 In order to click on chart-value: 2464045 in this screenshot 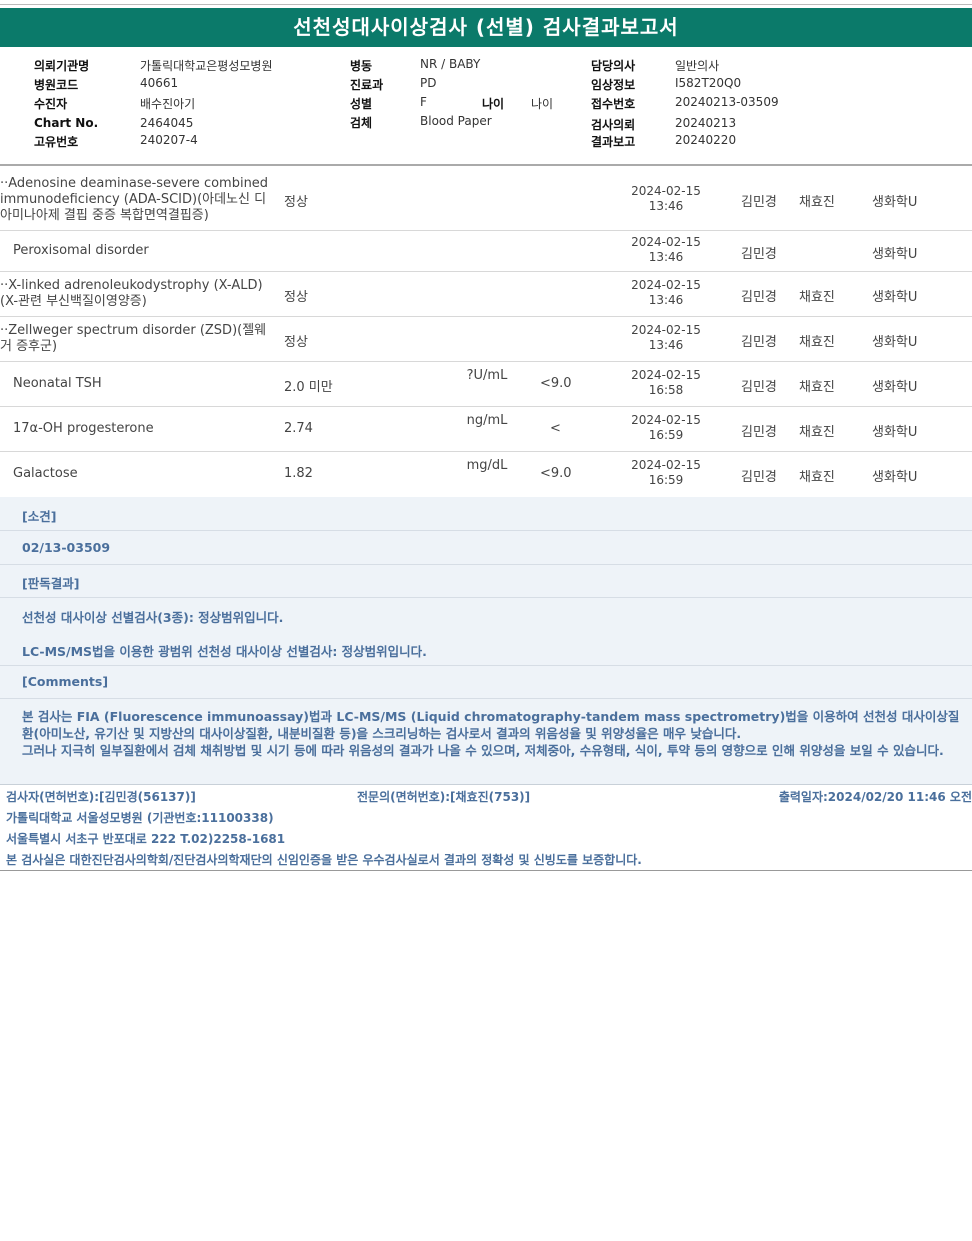, I will do `click(167, 123)`.